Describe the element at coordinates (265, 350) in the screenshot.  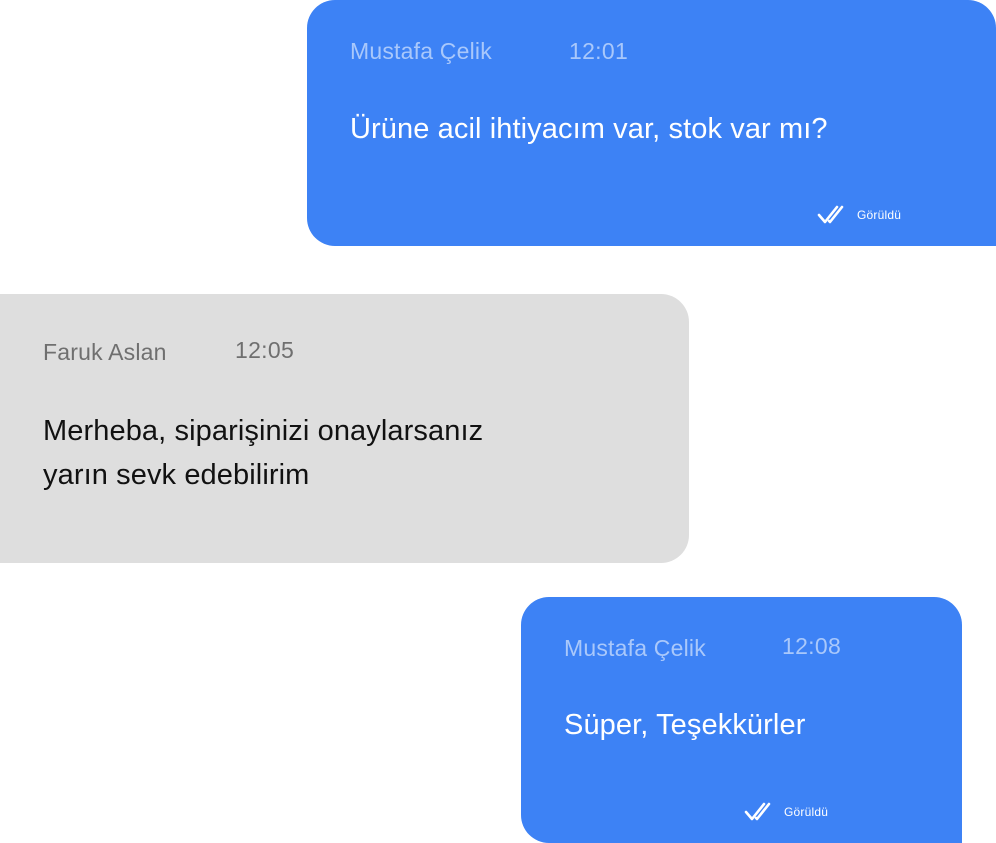
I see `message-time: 12:05` at that location.